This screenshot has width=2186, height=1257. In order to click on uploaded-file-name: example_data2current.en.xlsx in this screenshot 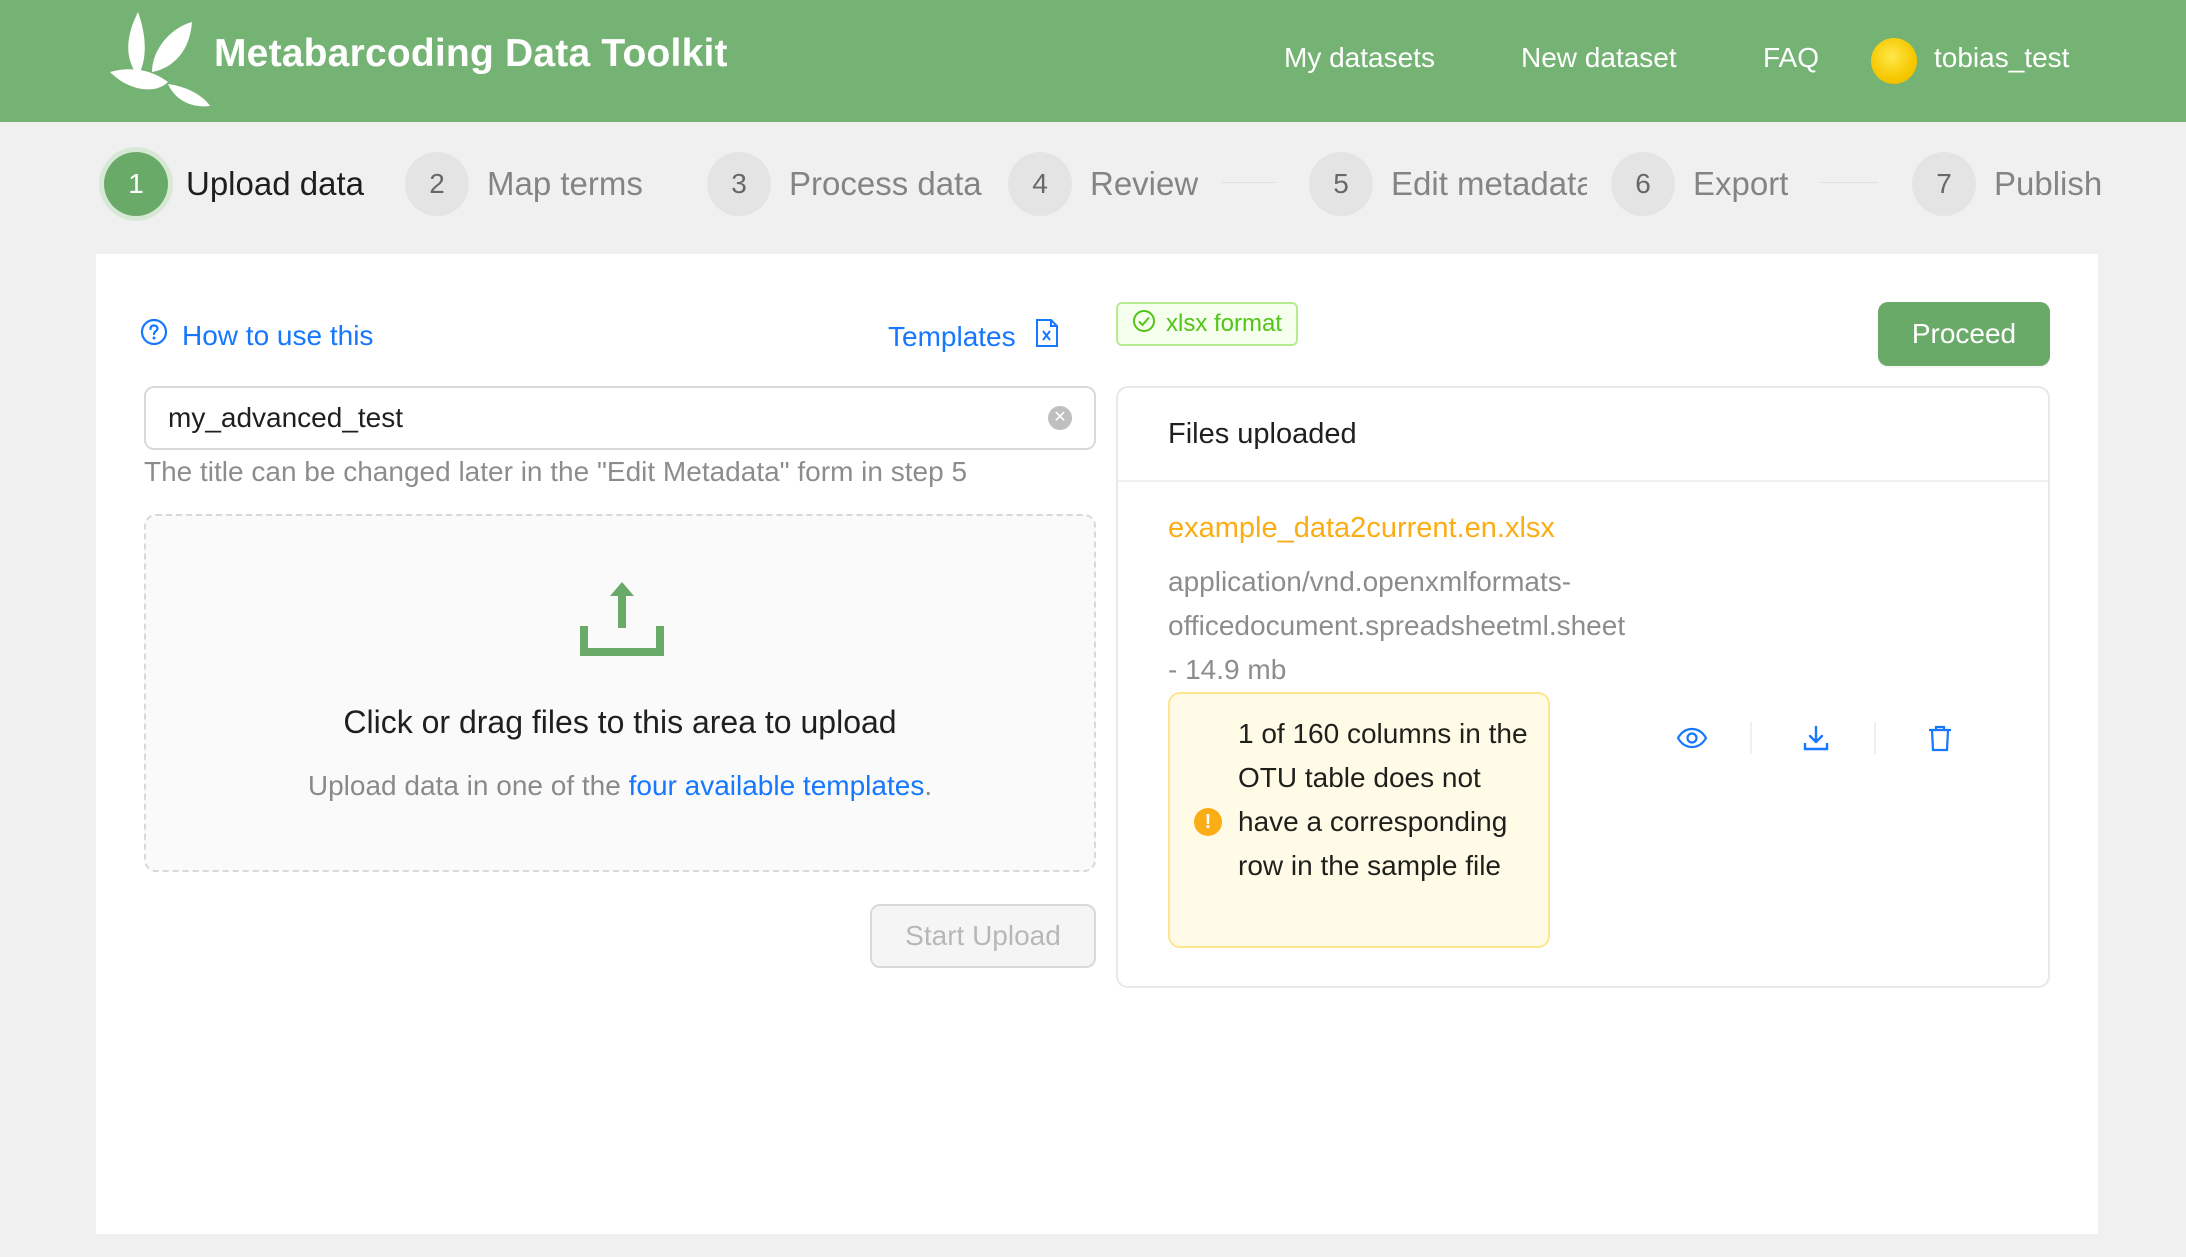, I will do `click(1361, 528)`.